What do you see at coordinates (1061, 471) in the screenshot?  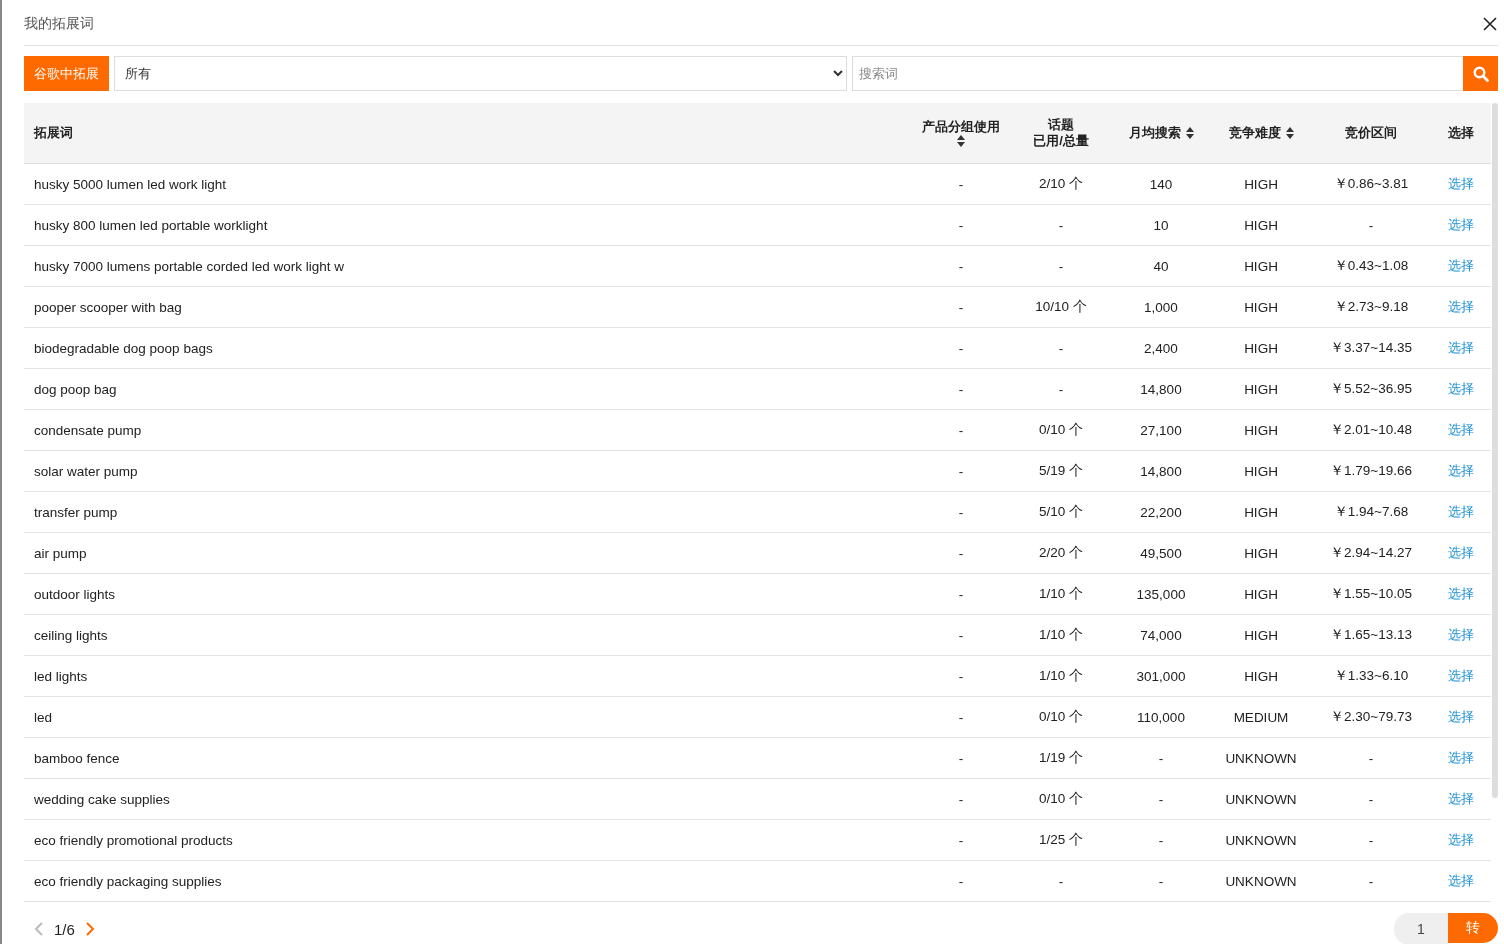 I see `table-cell-text: 5/19 个` at bounding box center [1061, 471].